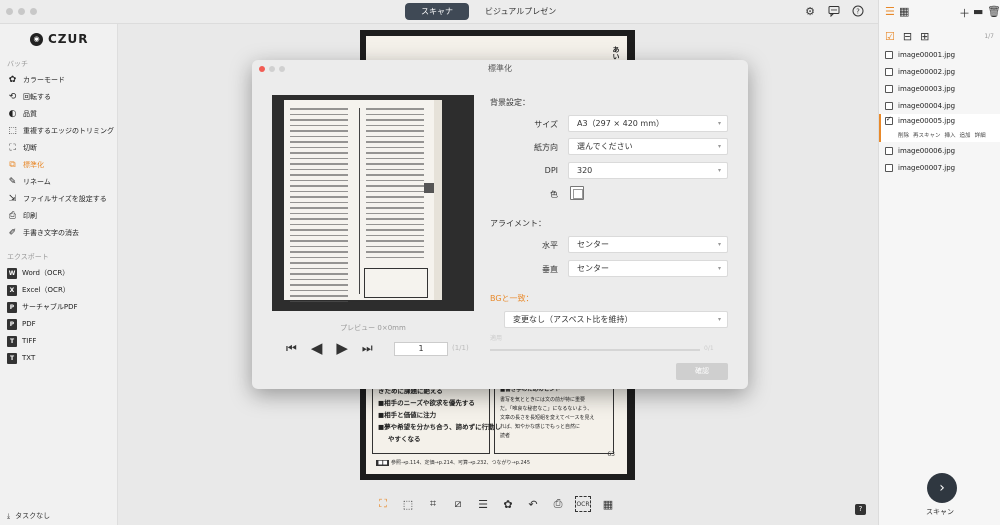 This screenshot has width=1000, height=525. What do you see at coordinates (927, 121) in the screenshot?
I see `file-name: image00005.jpg` at bounding box center [927, 121].